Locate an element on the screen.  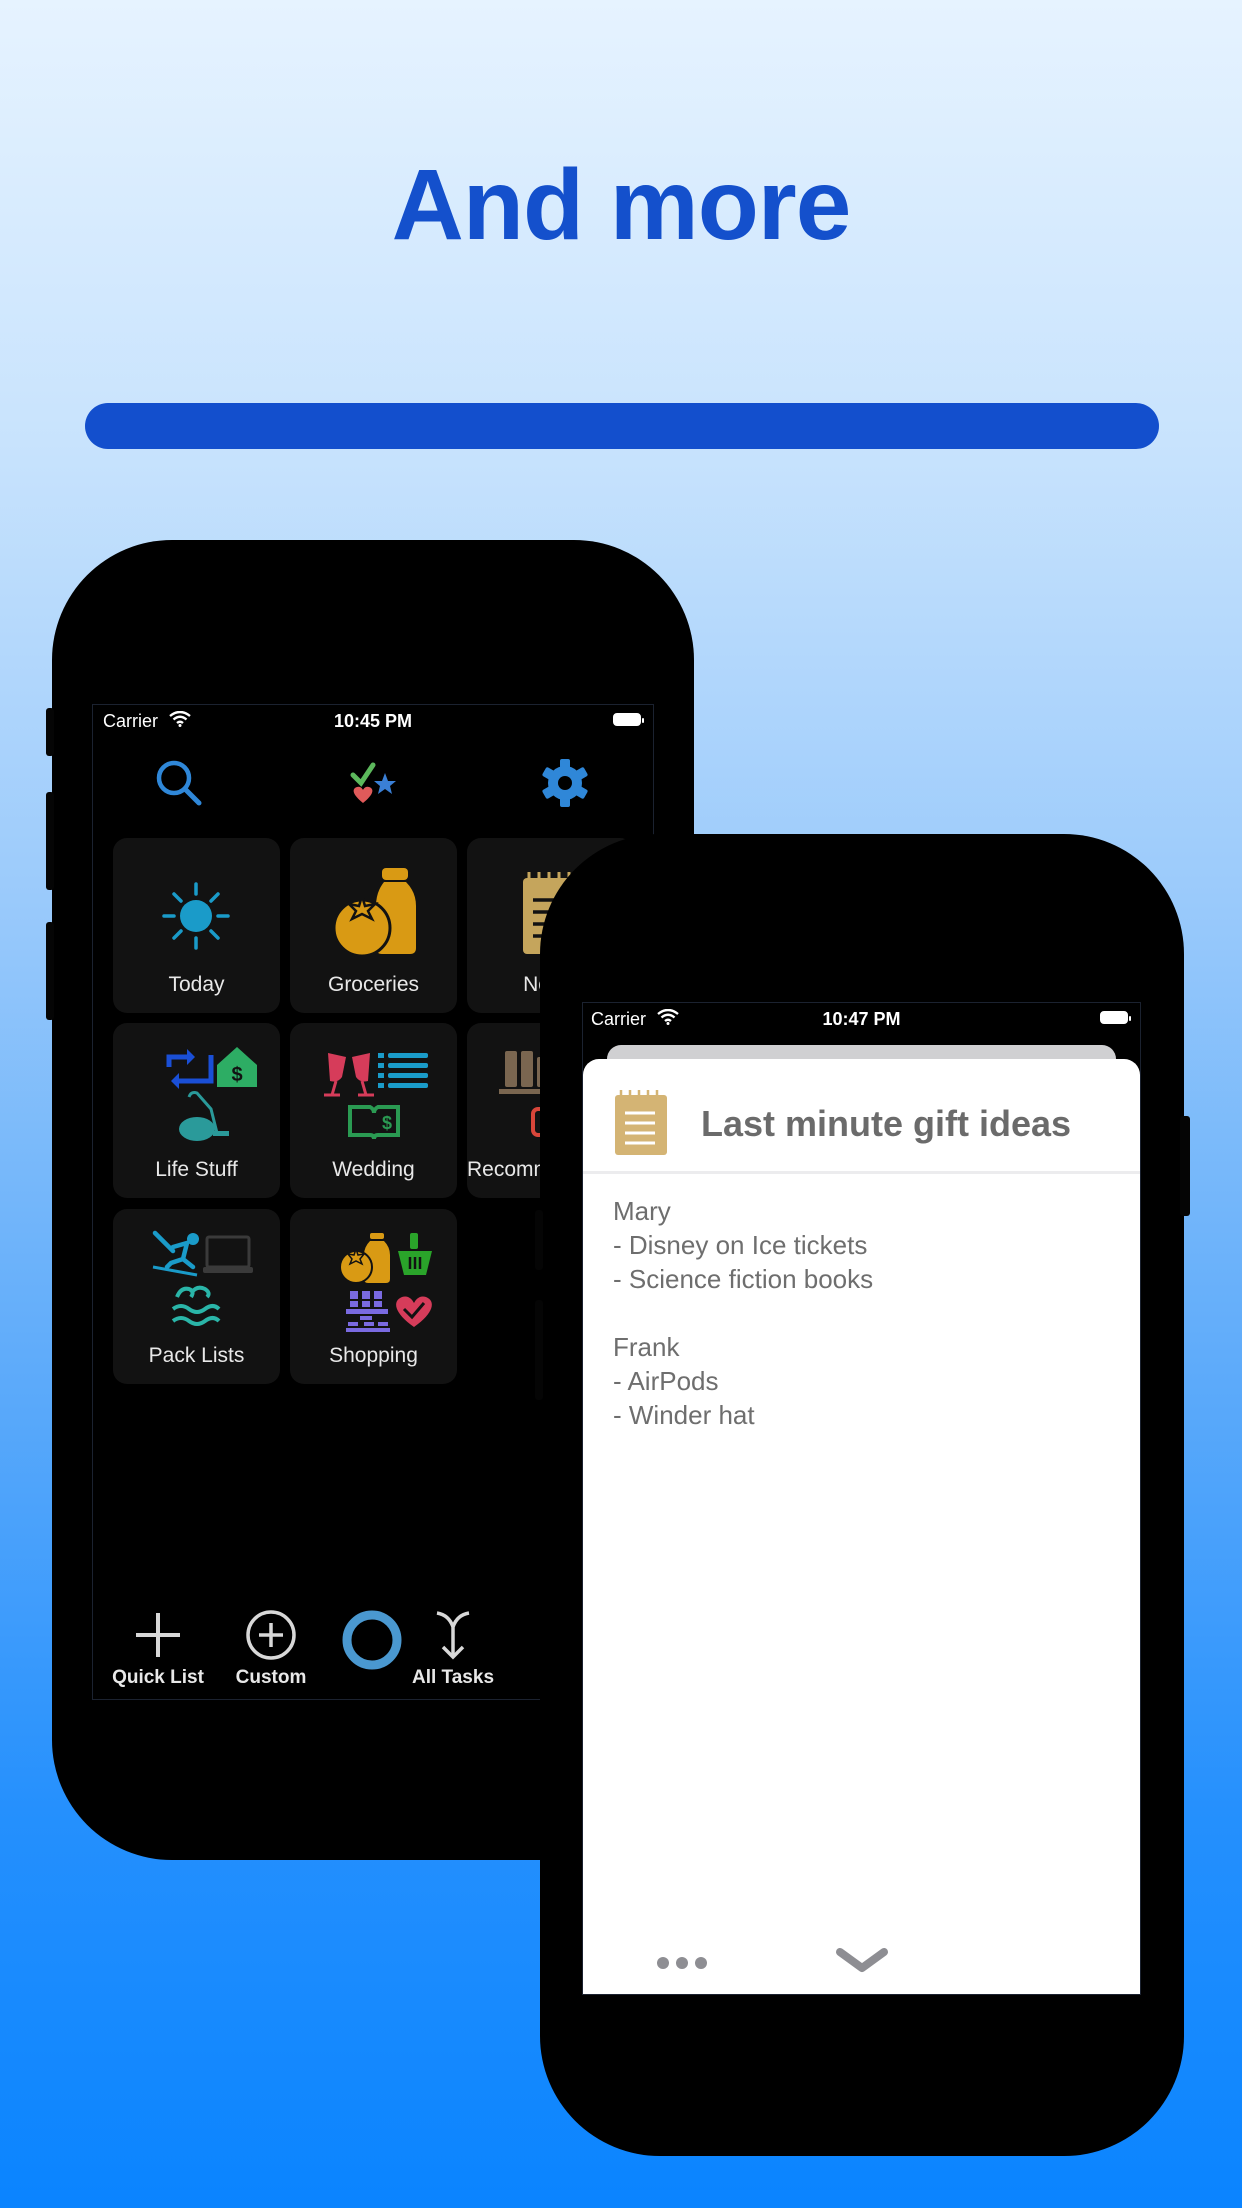
tile-groceries: Groceries is located at coordinates (373, 925).